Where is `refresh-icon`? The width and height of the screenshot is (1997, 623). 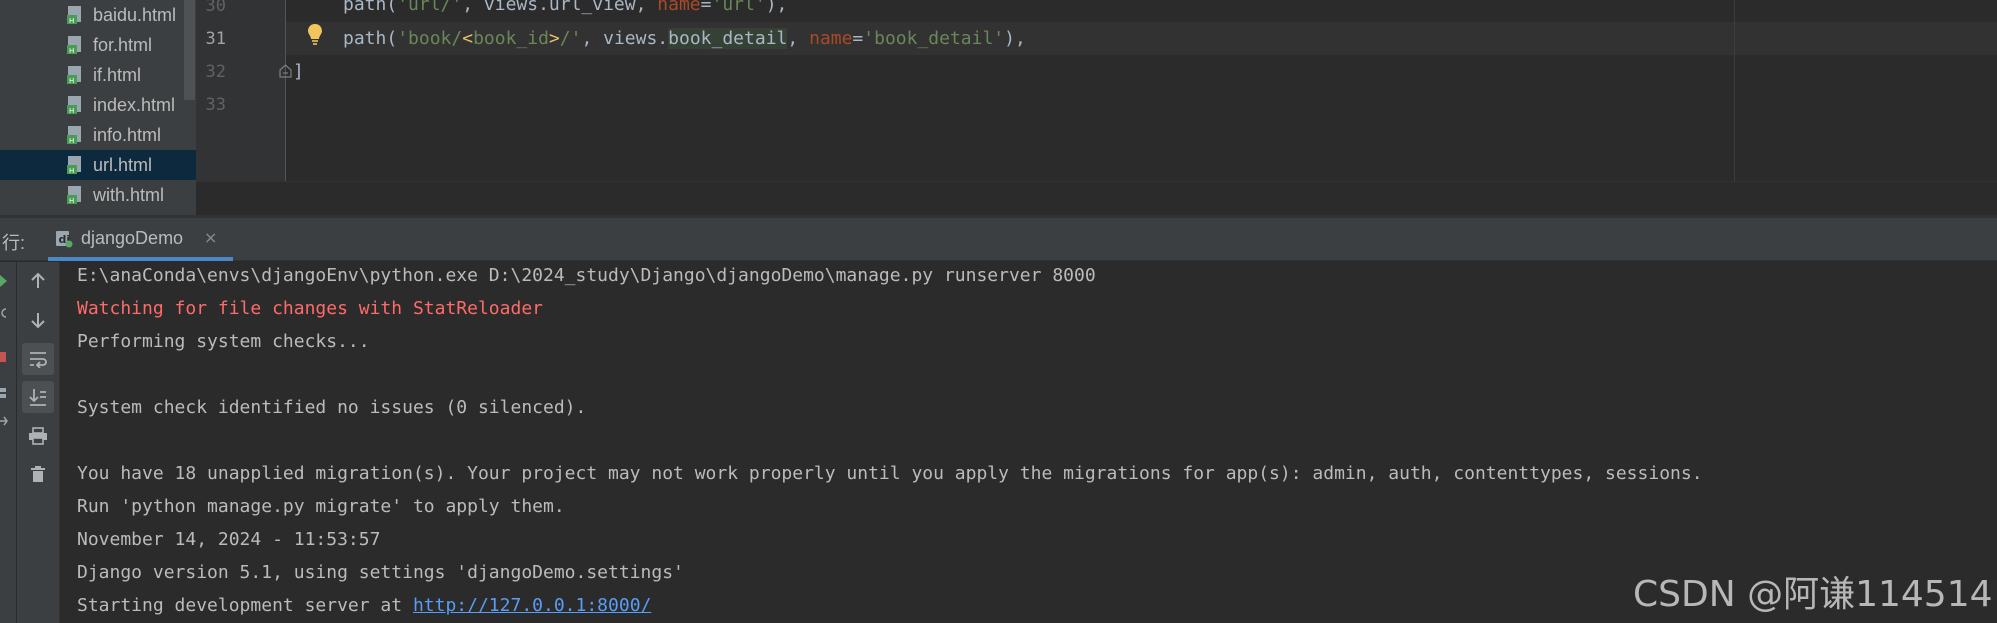 refresh-icon is located at coordinates (4, 313).